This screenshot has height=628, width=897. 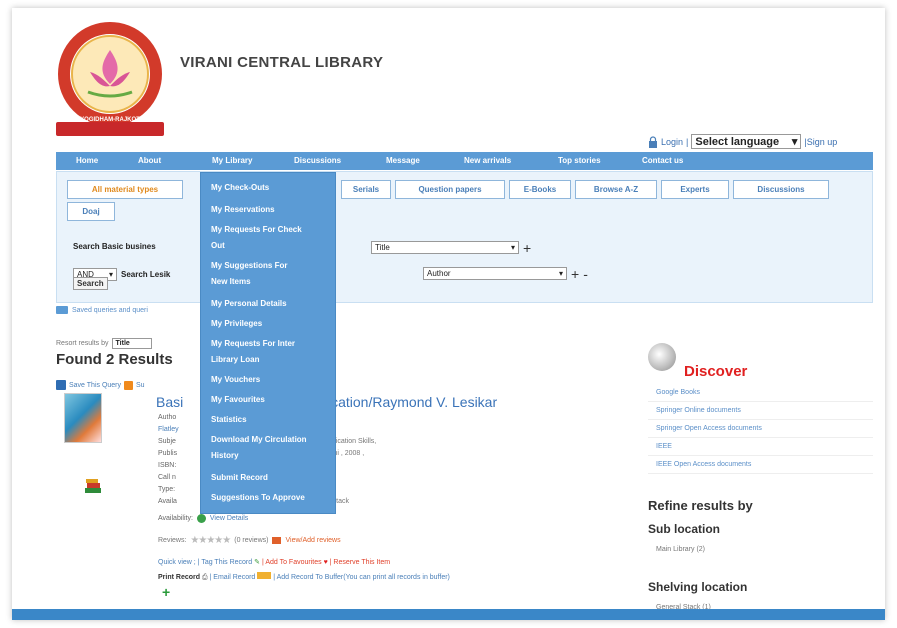 I want to click on search-row-1-label: Search Basic busines, so click(x=114, y=246).